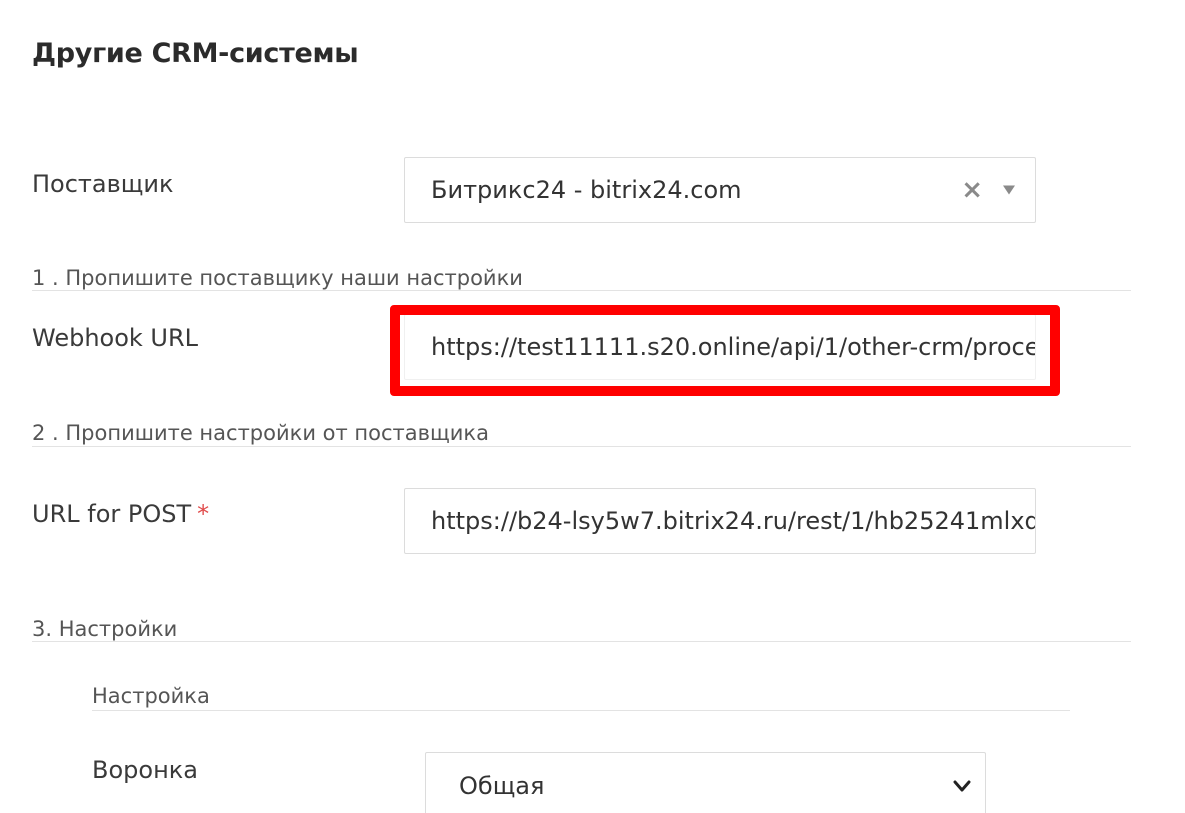  What do you see at coordinates (105, 629) in the screenshot?
I see `section-3-title: 3. Настройки` at bounding box center [105, 629].